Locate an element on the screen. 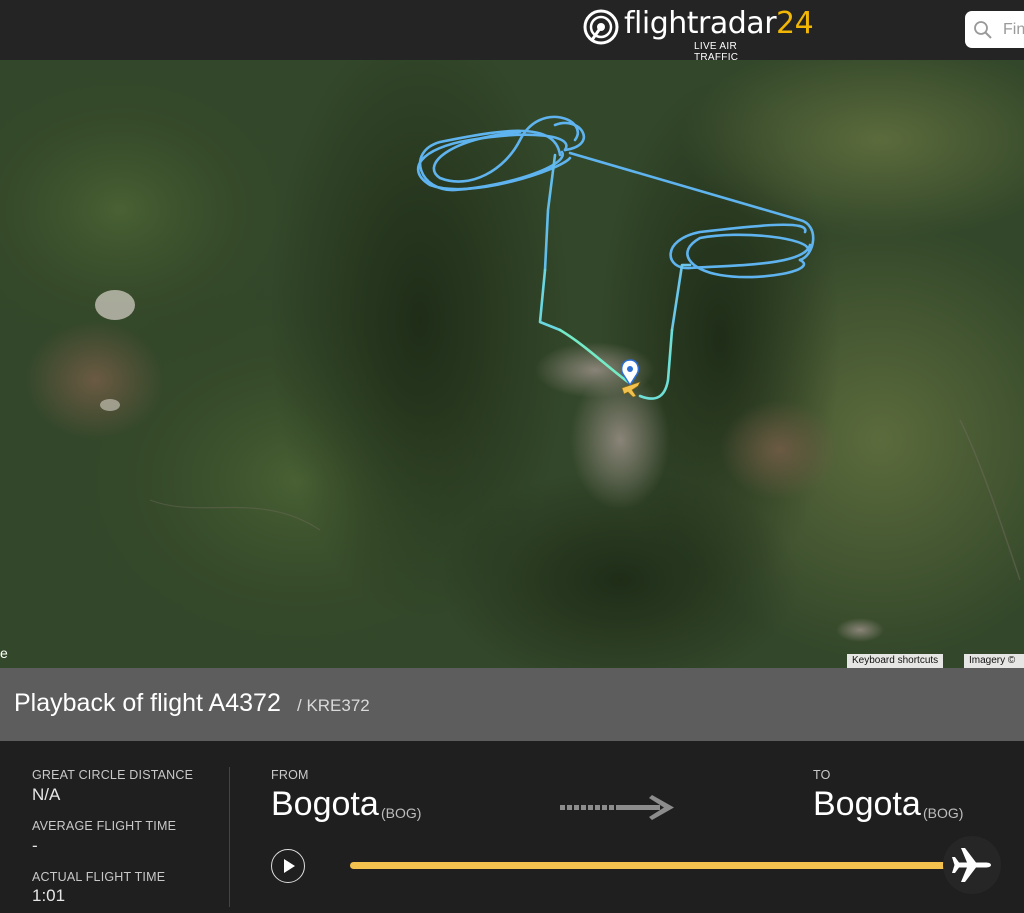 The width and height of the screenshot is (1024, 913). great-circle-distance-label: GREAT CIRCLE DISTANCE is located at coordinates (113, 775).